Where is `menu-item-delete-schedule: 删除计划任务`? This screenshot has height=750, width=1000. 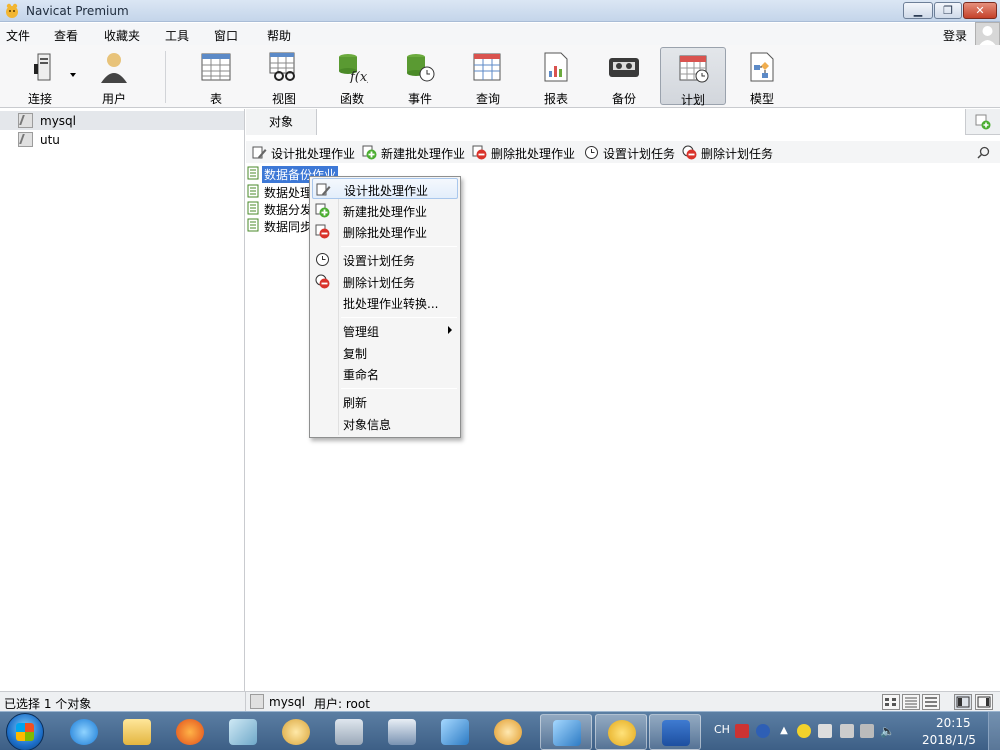
menu-item-delete-schedule: 删除计划任务 is located at coordinates (385, 281).